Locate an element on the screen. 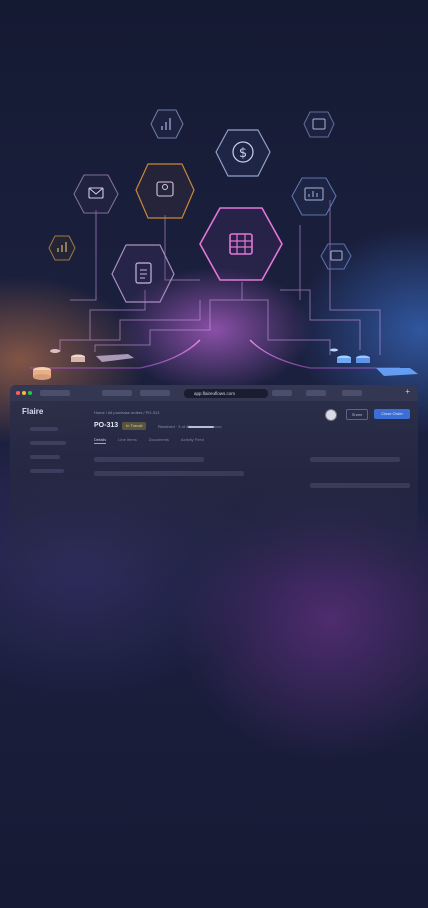  avatar is located at coordinates (331, 415).